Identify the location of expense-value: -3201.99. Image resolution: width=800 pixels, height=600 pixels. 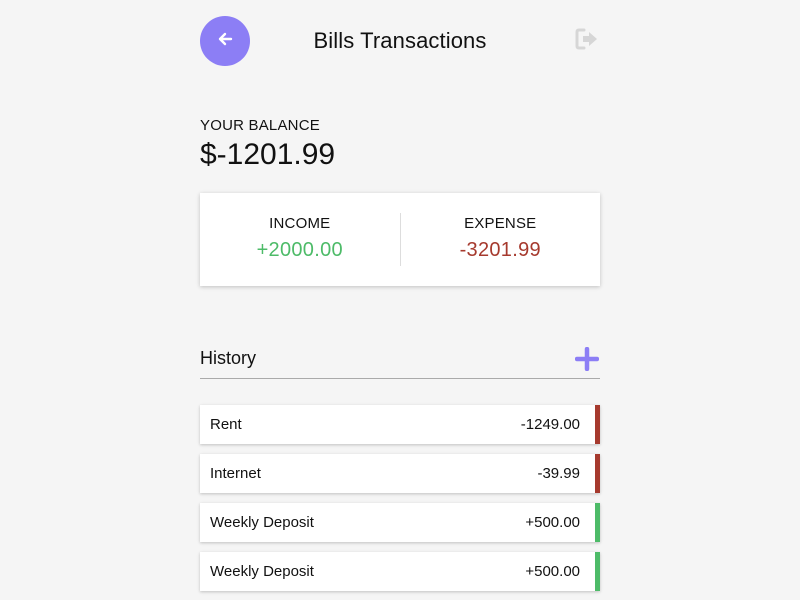
(500, 250).